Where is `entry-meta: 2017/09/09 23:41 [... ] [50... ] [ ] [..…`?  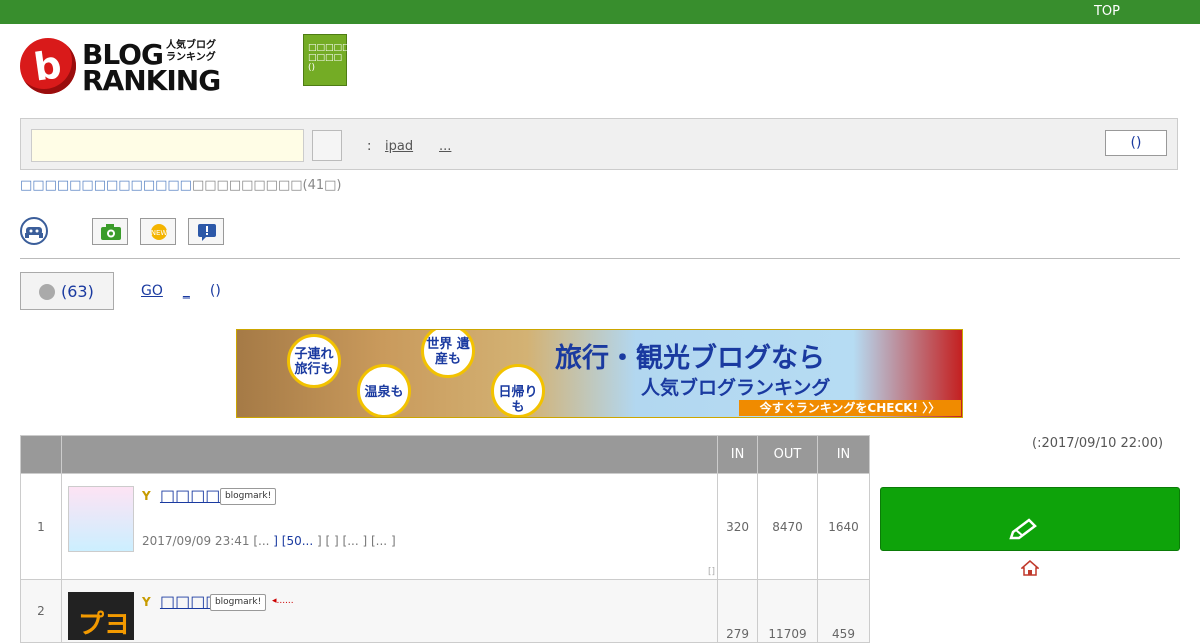
entry-meta: 2017/09/09 23:41 [... ] [50... ] [ ] [..… is located at coordinates (268, 541).